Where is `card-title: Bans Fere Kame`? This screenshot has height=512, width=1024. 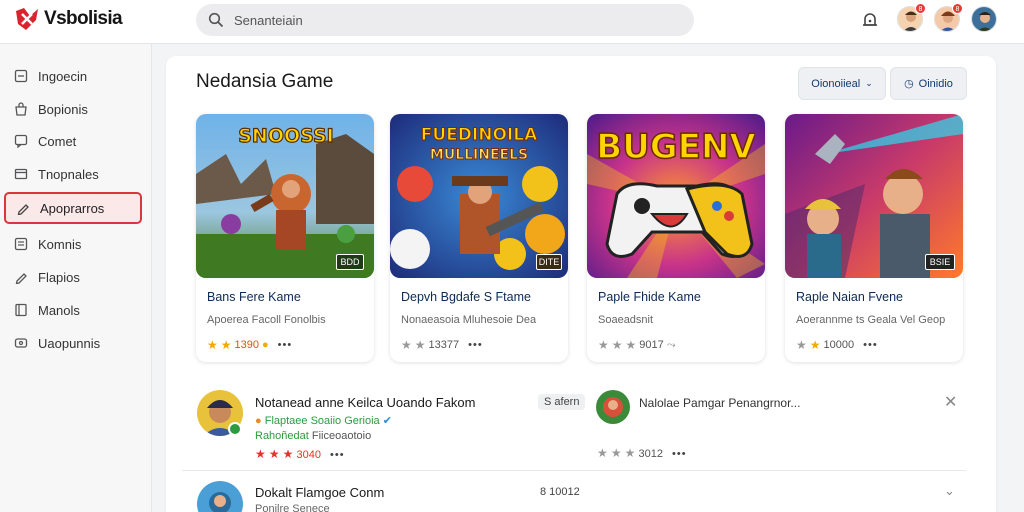 card-title: Bans Fere Kame is located at coordinates (254, 297).